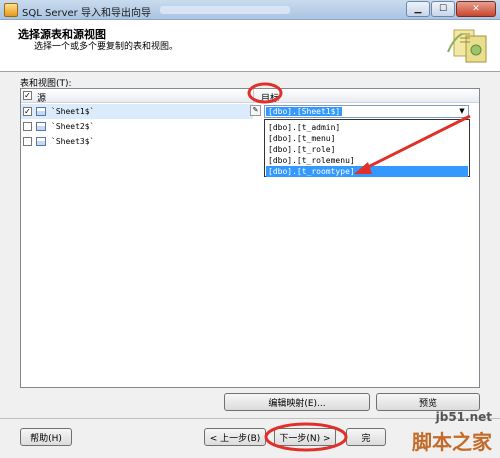  Describe the element at coordinates (467, 46) in the screenshot. I see `wizard-graphic-icon` at that location.